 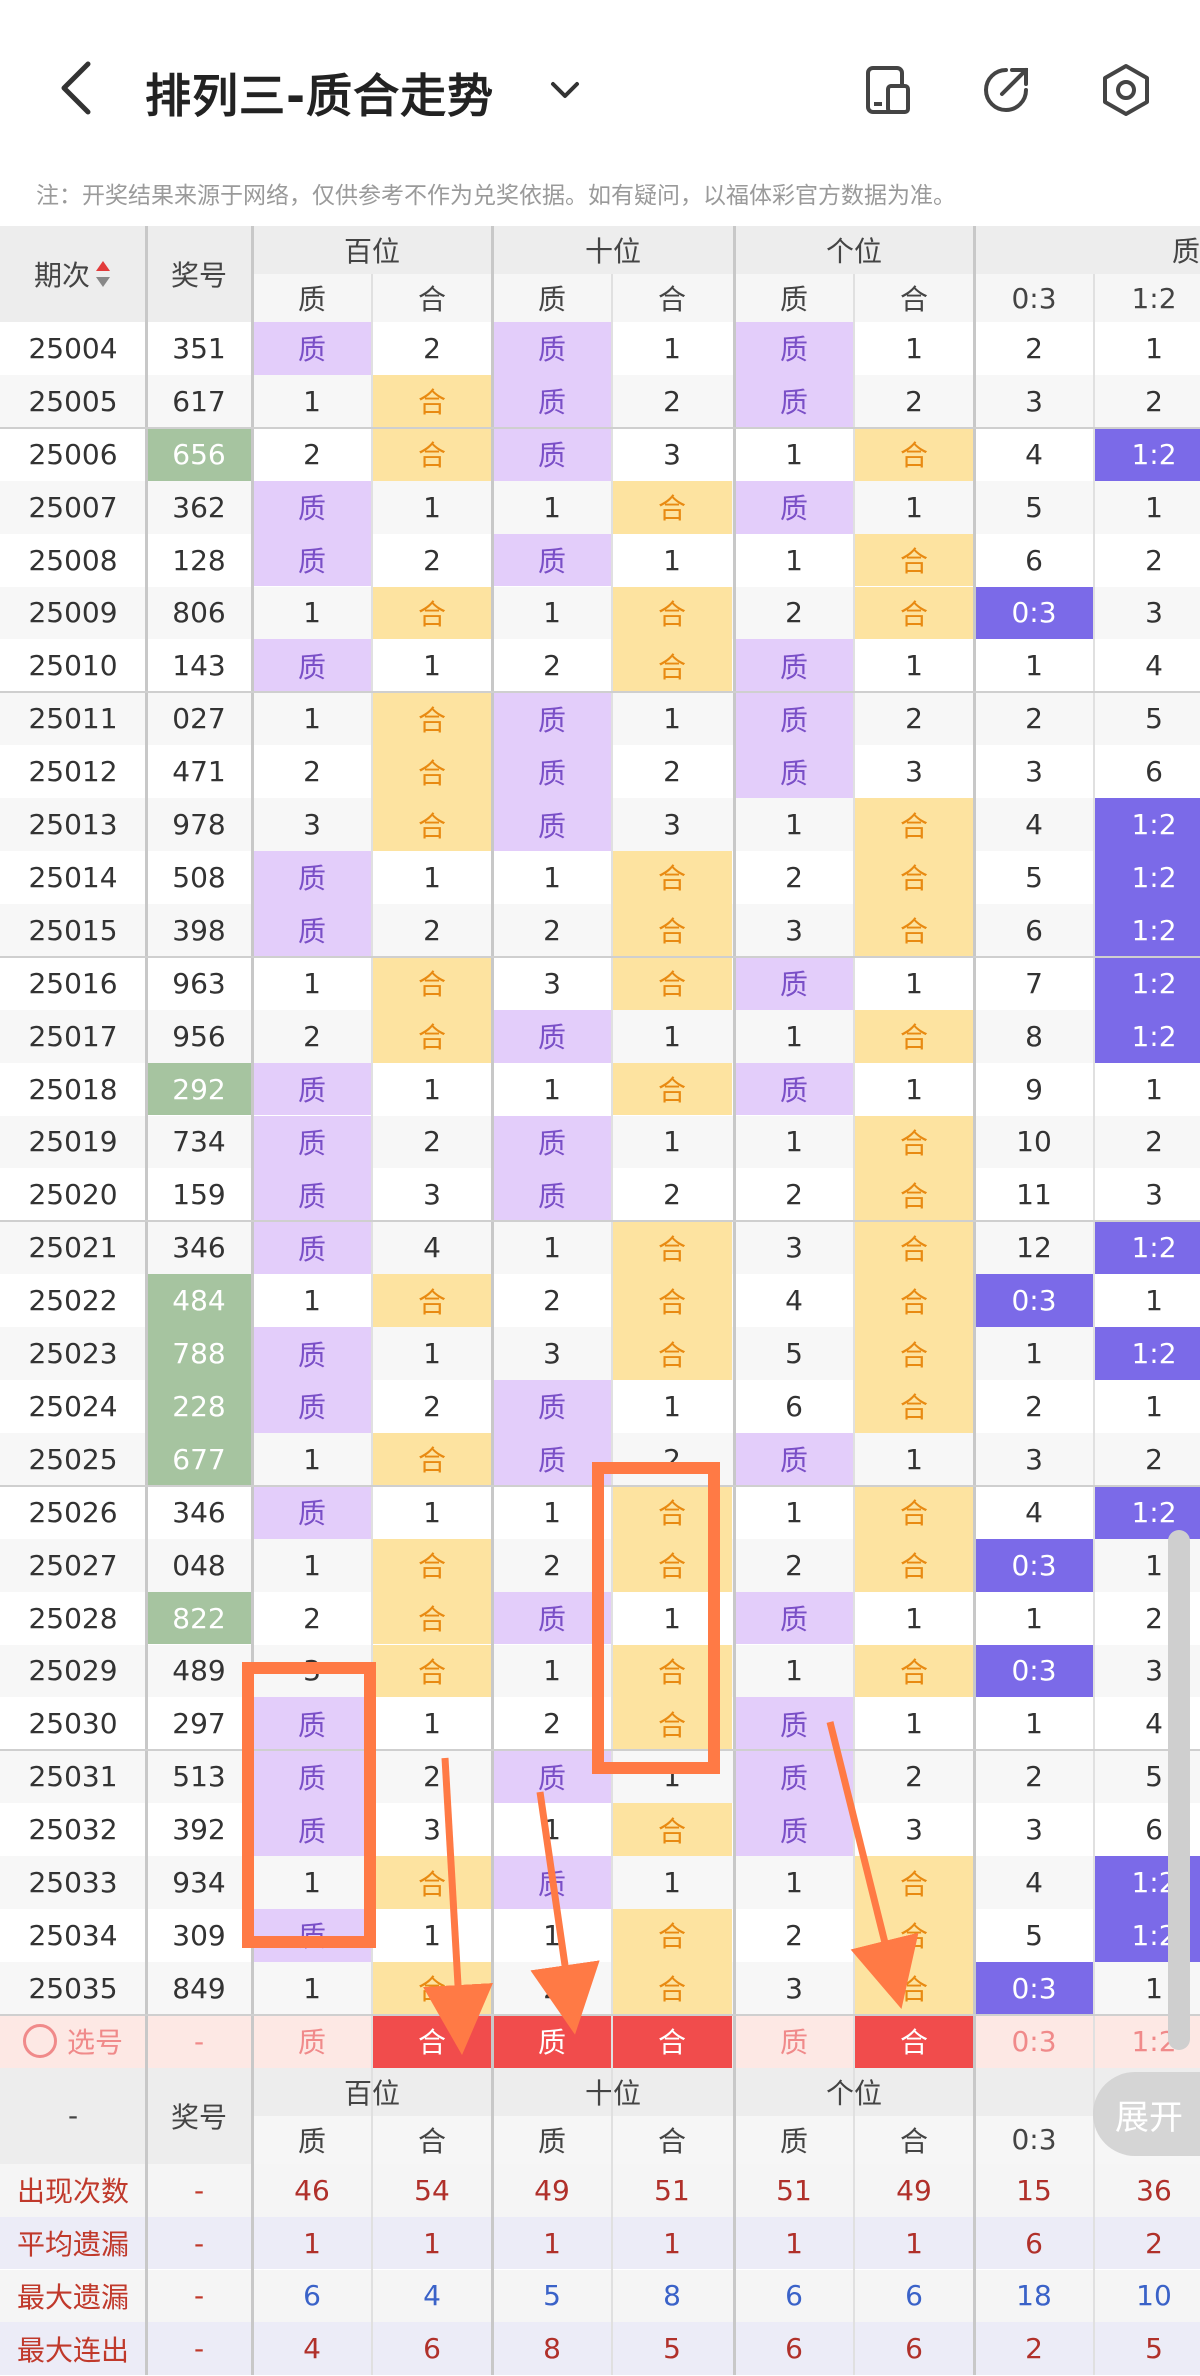 I want to click on number-cell: 484, so click(x=199, y=1301).